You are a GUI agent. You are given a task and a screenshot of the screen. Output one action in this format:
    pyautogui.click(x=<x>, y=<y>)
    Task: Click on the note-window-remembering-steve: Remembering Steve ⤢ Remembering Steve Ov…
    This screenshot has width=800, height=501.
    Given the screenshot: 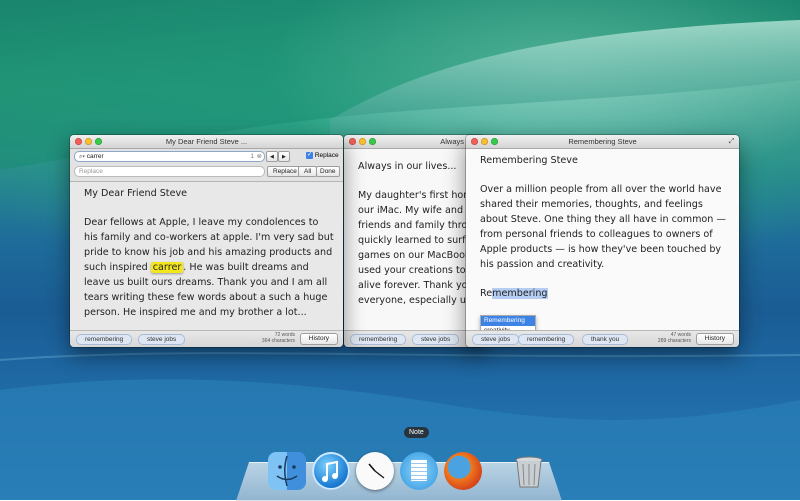 What is the action you would take?
    pyautogui.click(x=602, y=241)
    